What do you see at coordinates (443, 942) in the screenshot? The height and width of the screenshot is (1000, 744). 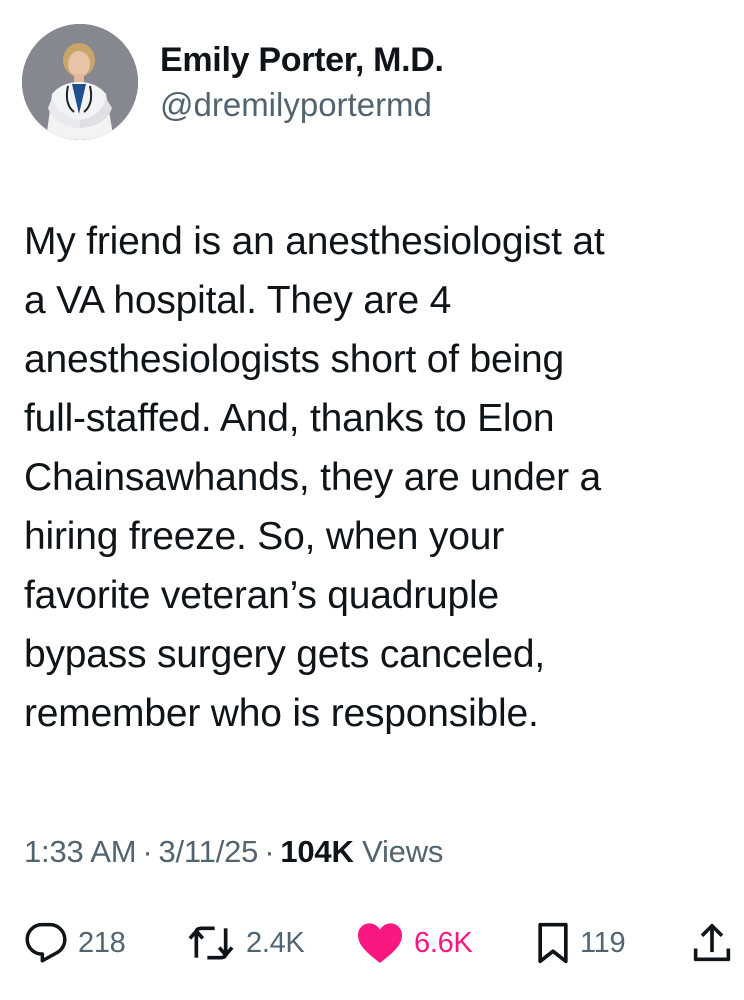 I see `like-count: 6.6K` at bounding box center [443, 942].